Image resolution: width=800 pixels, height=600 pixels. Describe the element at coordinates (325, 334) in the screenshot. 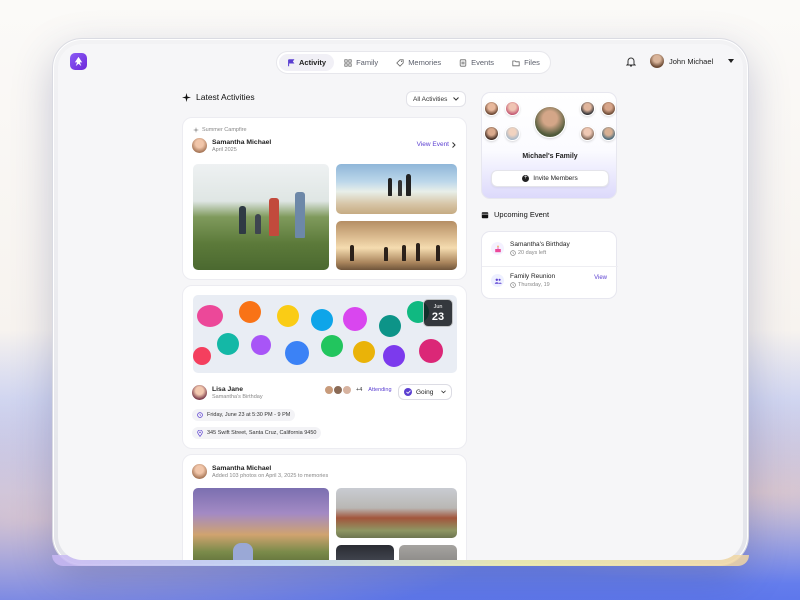

I see `photo-balloons: Jun 23` at that location.